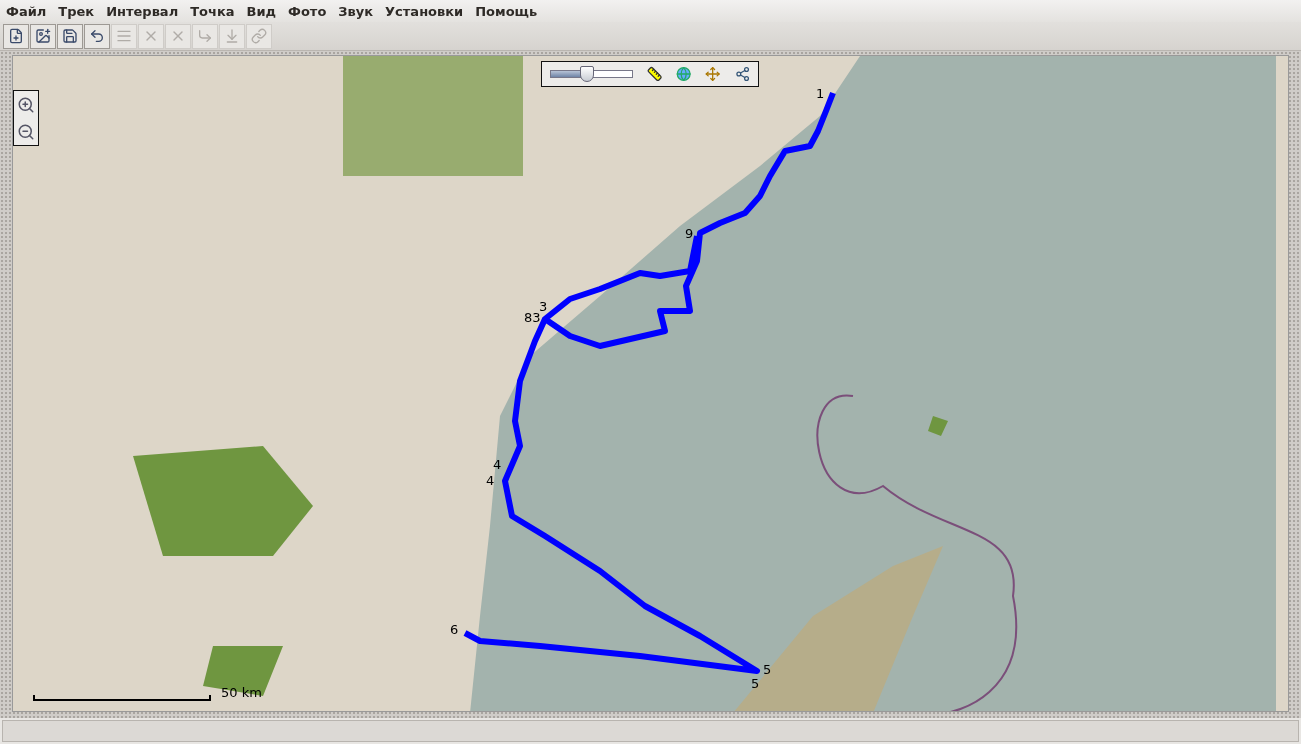  Describe the element at coordinates (26, 11) in the screenshot. I see `menu-item: Файл` at that location.